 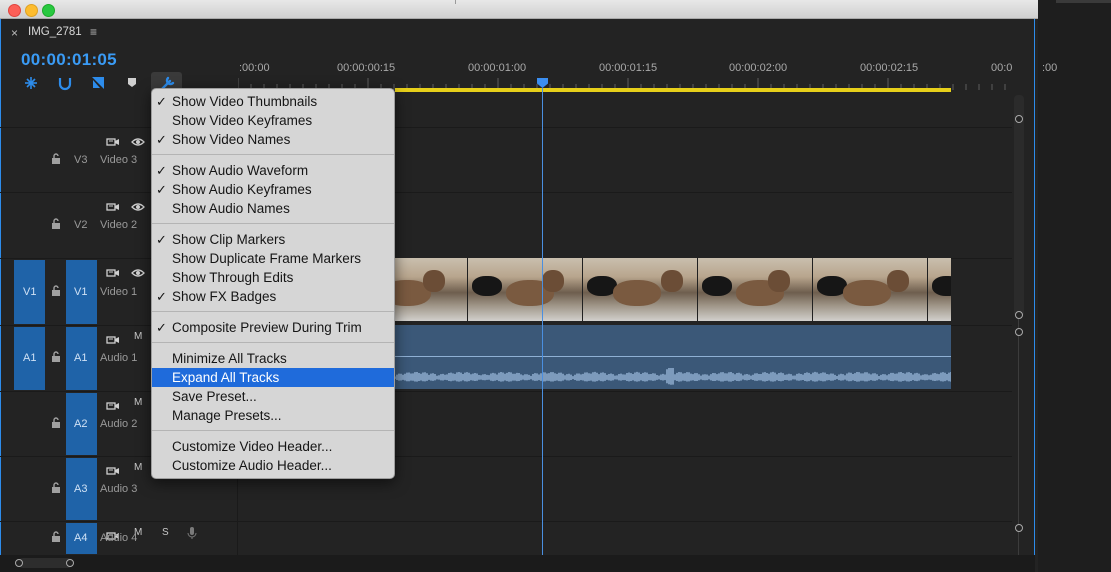 I want to click on menu-item-show-audio-waveform: ✓ Show Audio Waveform, so click(x=273, y=170).